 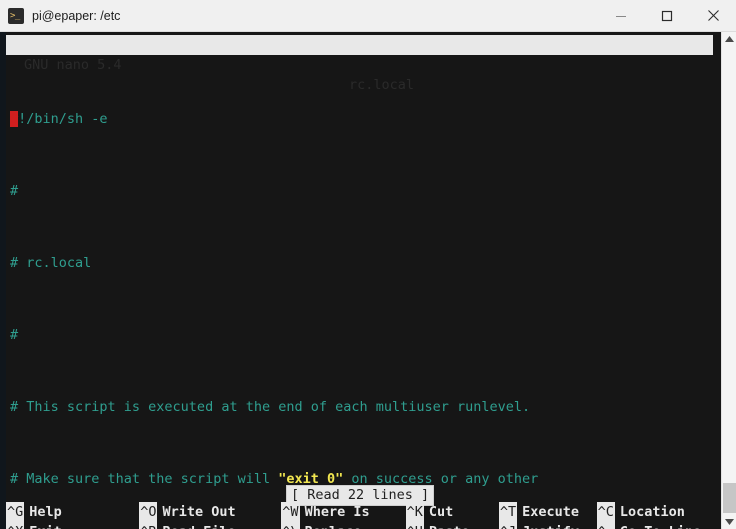 I want to click on shortcut-key: ^J, so click(x=508, y=525).